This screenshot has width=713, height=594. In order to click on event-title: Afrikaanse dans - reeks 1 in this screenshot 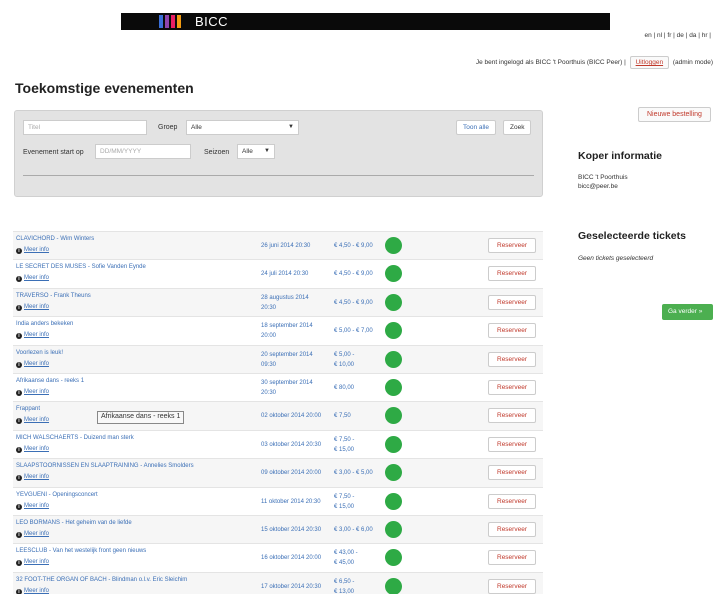, I will do `click(50, 381)`.